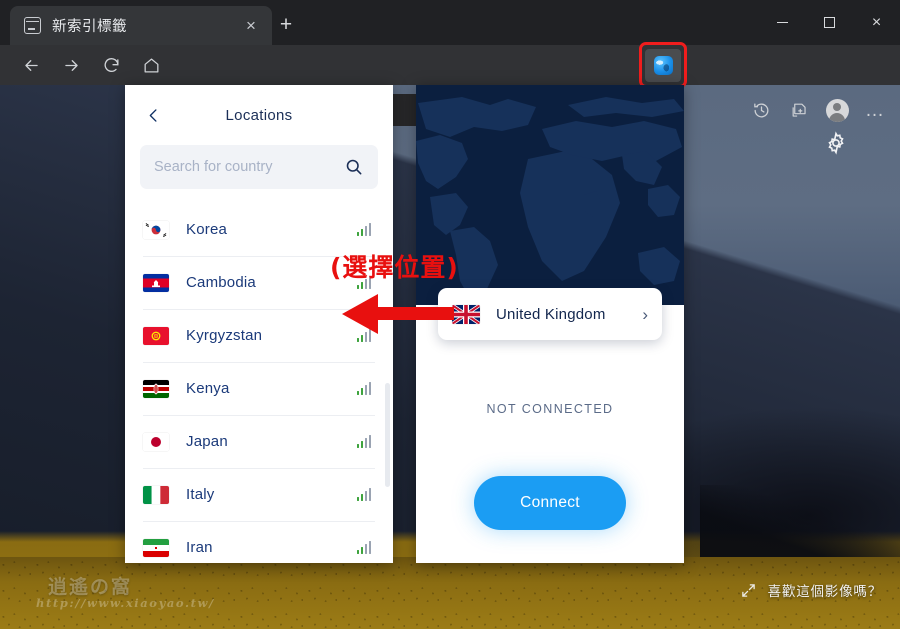  I want to click on title-bar: 新索引標籤 × + ×, so click(450, 22).